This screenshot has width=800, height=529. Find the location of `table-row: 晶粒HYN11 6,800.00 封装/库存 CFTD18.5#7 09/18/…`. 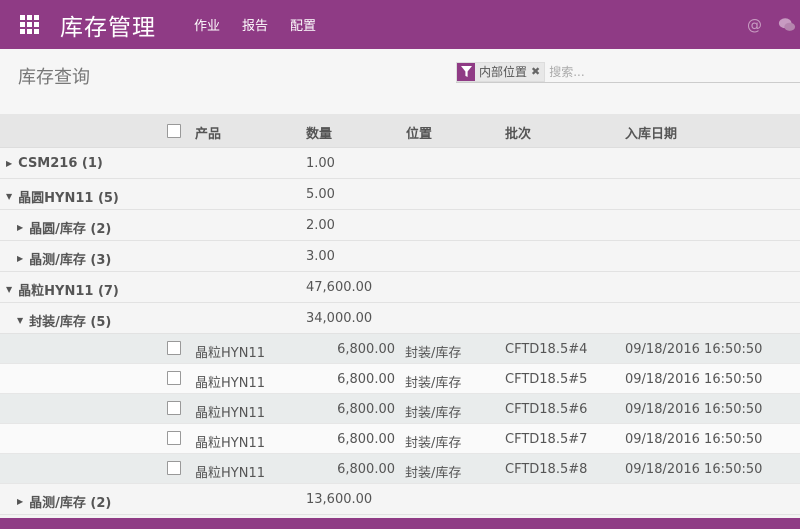

table-row: 晶粒HYN11 6,800.00 封装/库存 CFTD18.5#7 09/18/… is located at coordinates (400, 439).